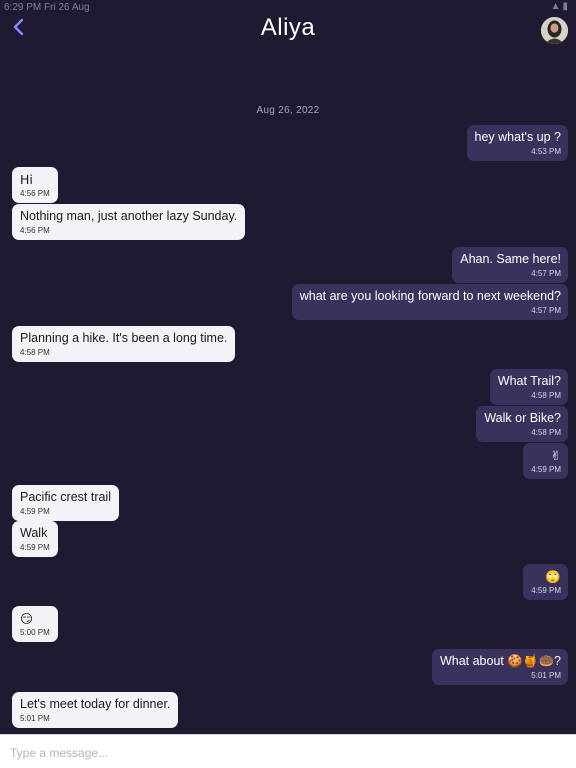  What do you see at coordinates (546, 151) in the screenshot?
I see `message-timestamp: 4:53 PM` at bounding box center [546, 151].